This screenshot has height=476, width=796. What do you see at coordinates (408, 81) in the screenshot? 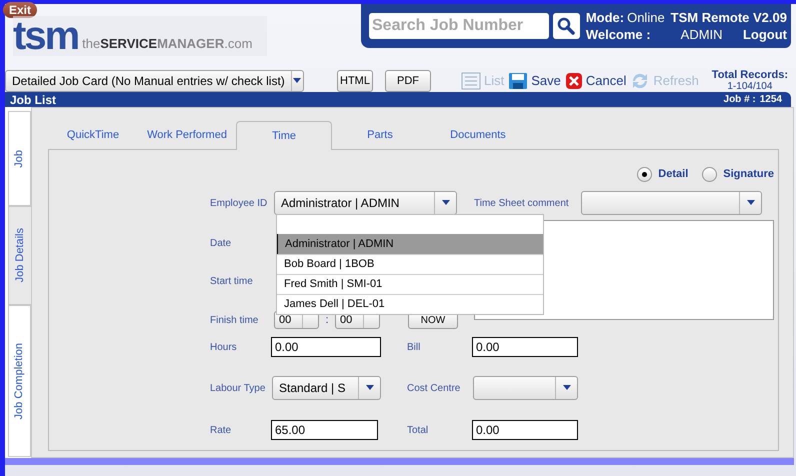
I see `toolbar-button: PDF` at bounding box center [408, 81].